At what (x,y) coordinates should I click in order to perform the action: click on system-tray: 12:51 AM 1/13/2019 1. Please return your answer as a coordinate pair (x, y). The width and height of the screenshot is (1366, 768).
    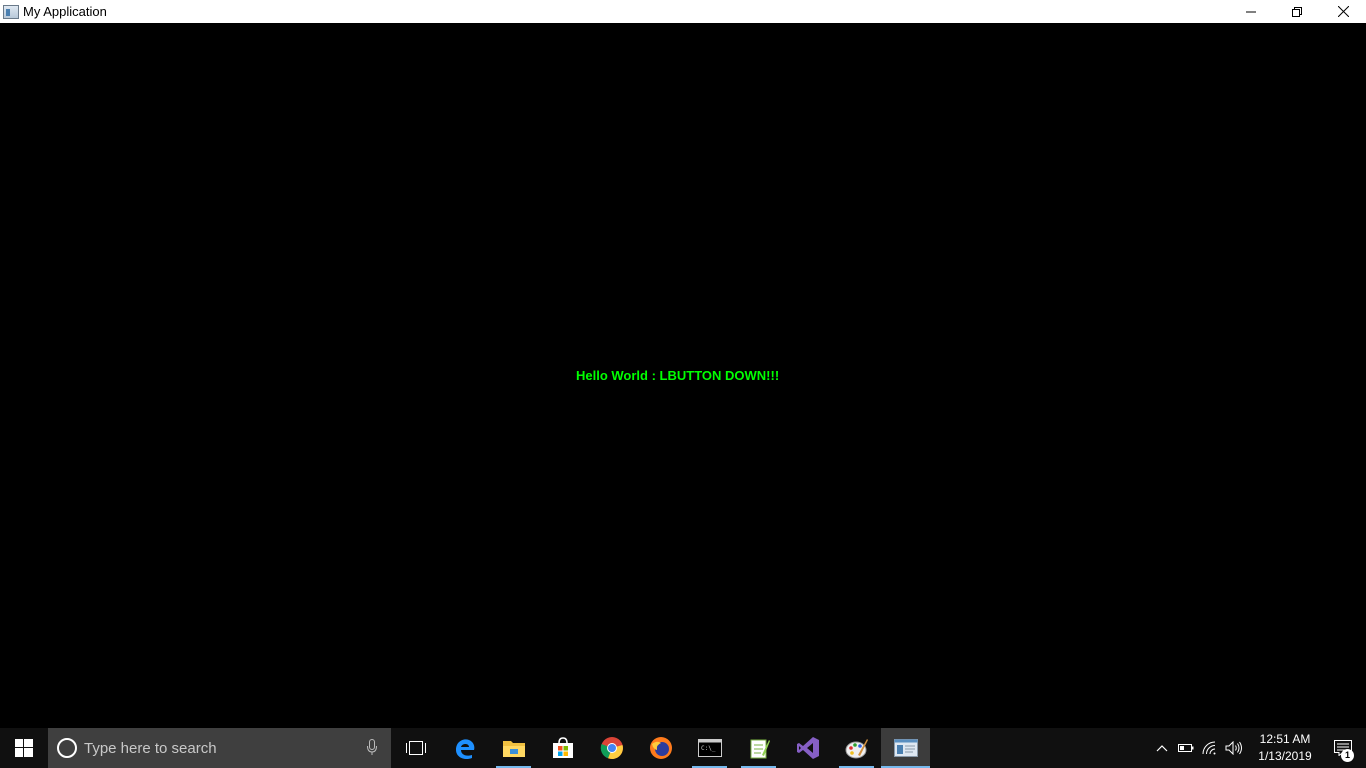
    Looking at the image, I should click on (1258, 748).